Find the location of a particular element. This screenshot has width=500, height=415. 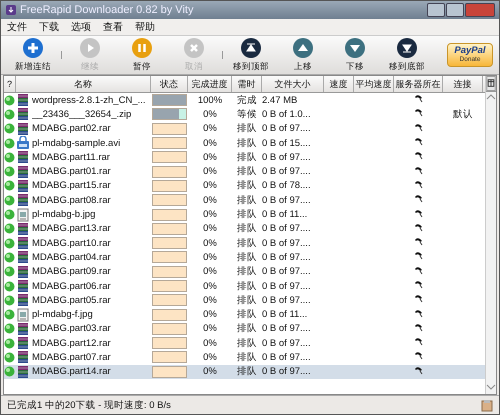

column-header: 文件大小 is located at coordinates (293, 84).